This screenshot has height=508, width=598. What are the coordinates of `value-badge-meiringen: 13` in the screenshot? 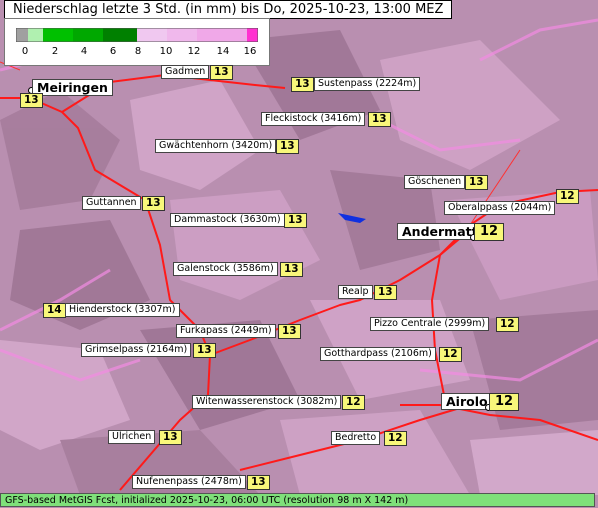 It's located at (31, 100).